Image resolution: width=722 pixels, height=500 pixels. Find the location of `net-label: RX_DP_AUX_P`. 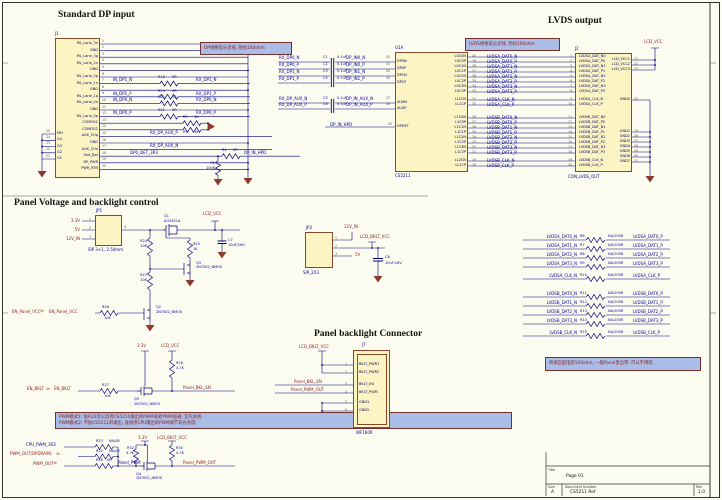

net-label: RX_DP_AUX_P is located at coordinates (164, 133).